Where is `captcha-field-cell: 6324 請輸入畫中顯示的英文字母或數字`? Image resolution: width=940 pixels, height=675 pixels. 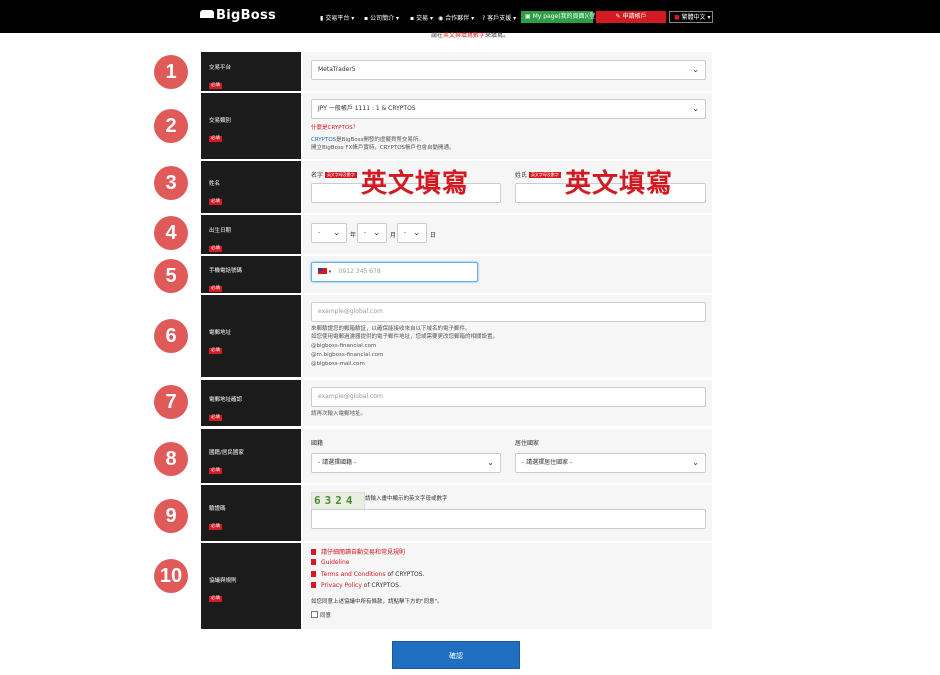 captcha-field-cell: 6324 請輸入畫中顯示的英文字母或數字 is located at coordinates (507, 513).